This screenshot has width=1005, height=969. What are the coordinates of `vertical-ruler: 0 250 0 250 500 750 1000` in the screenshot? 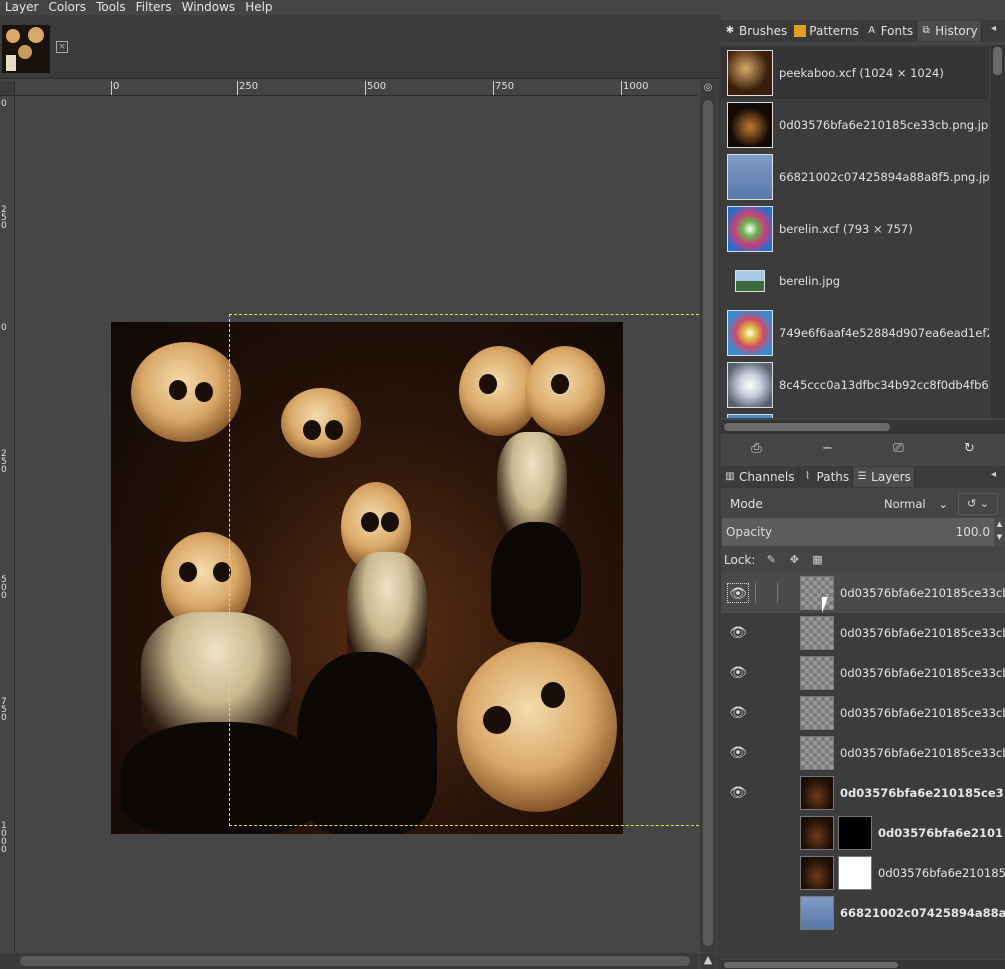 It's located at (7, 524).